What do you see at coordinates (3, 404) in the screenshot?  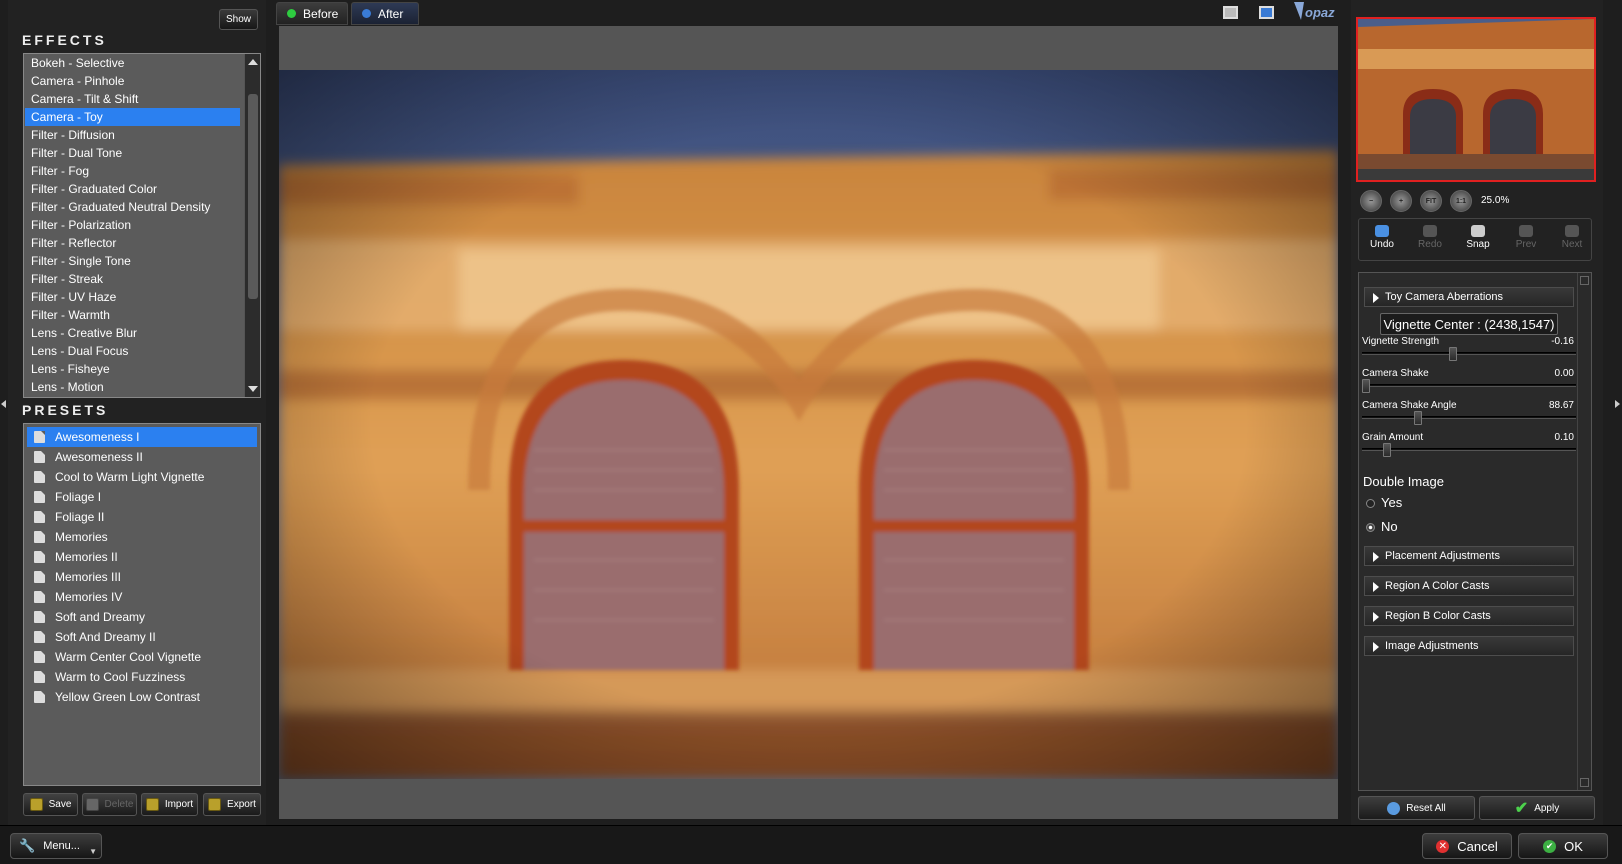 I see `collapse-left-icon` at bounding box center [3, 404].